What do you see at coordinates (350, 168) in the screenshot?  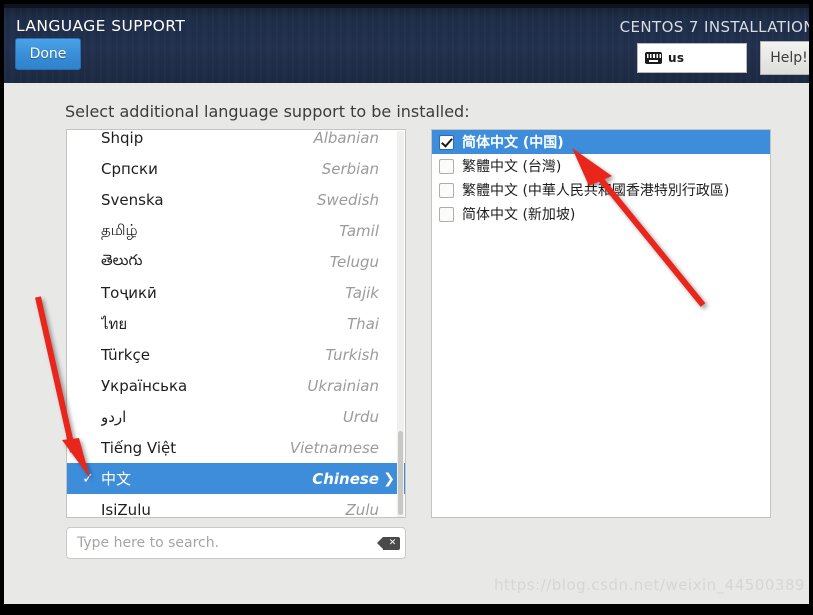 I see `language-english-name: Serbian` at bounding box center [350, 168].